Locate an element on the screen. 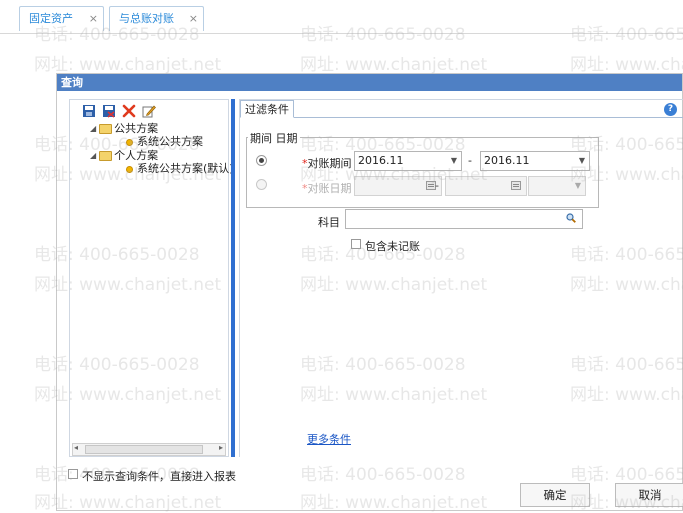 The width and height of the screenshot is (683, 513). include-unposted-checkbox is located at coordinates (356, 244).